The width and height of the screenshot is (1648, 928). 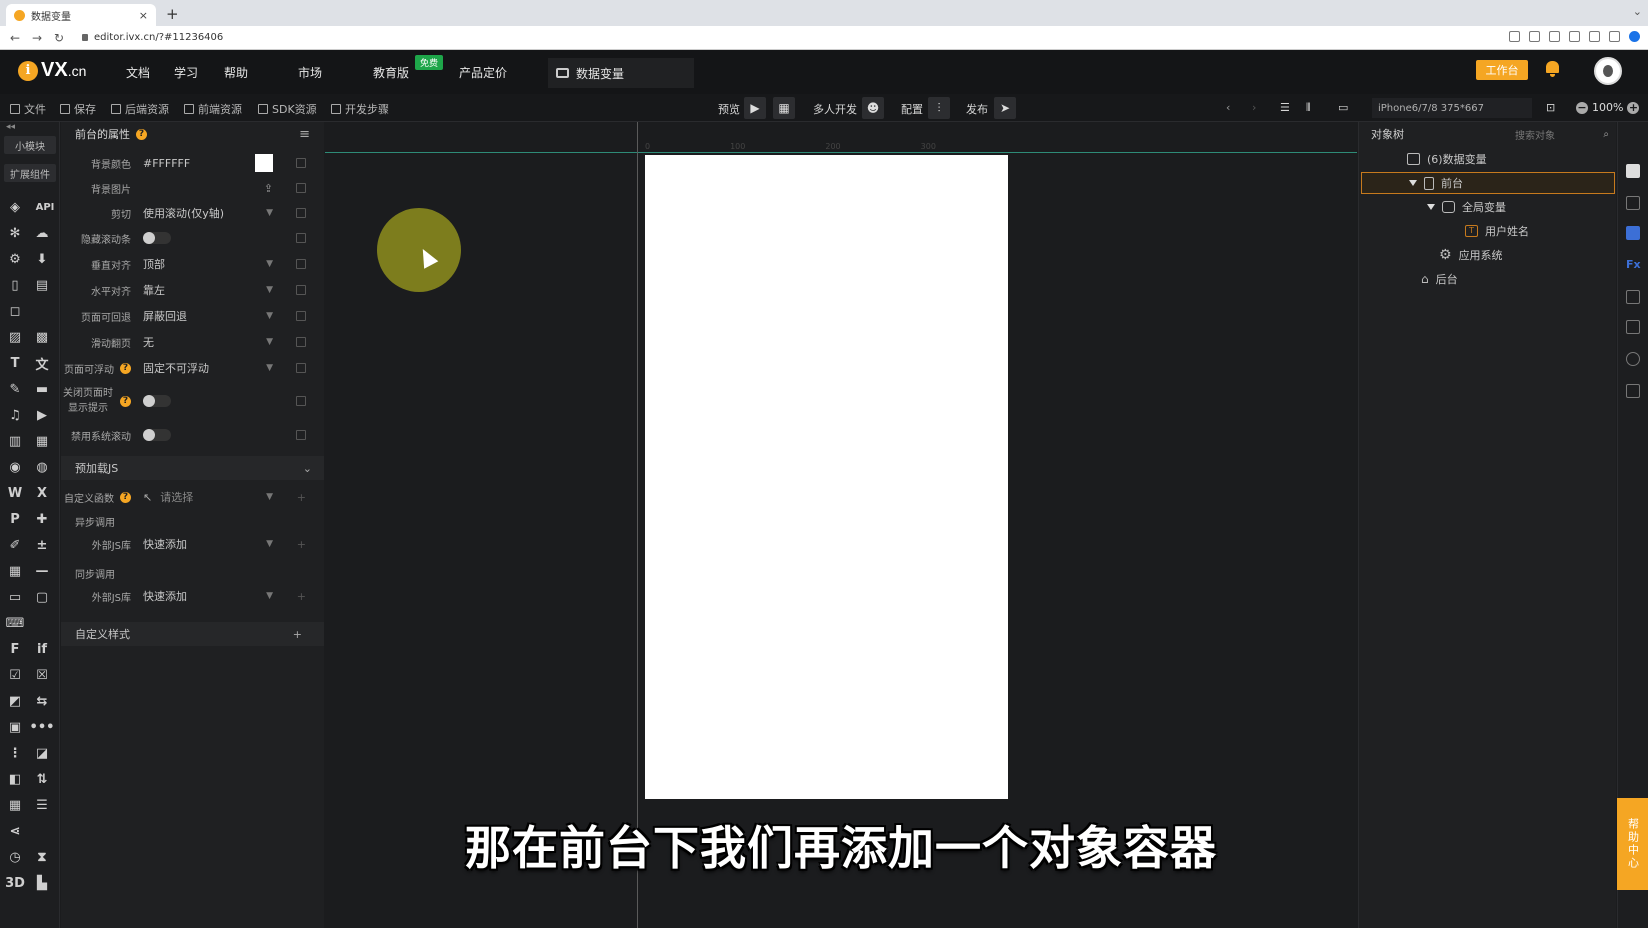 What do you see at coordinates (138, 72) in the screenshot?
I see `nav-docs: 文档` at bounding box center [138, 72].